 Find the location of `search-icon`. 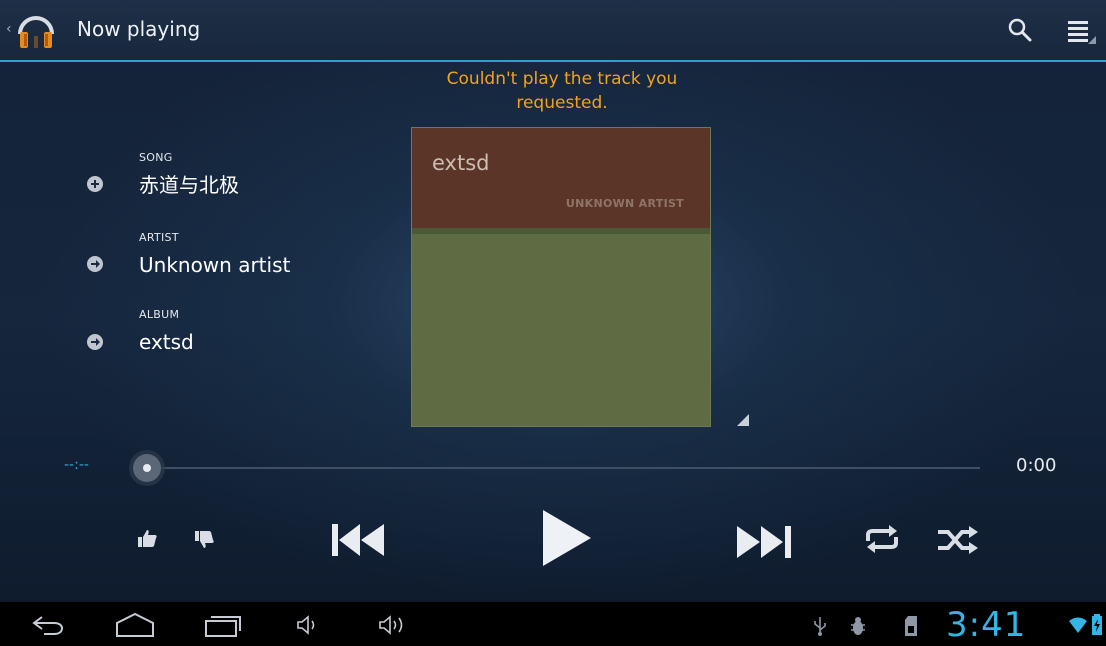

search-icon is located at coordinates (1020, 30).